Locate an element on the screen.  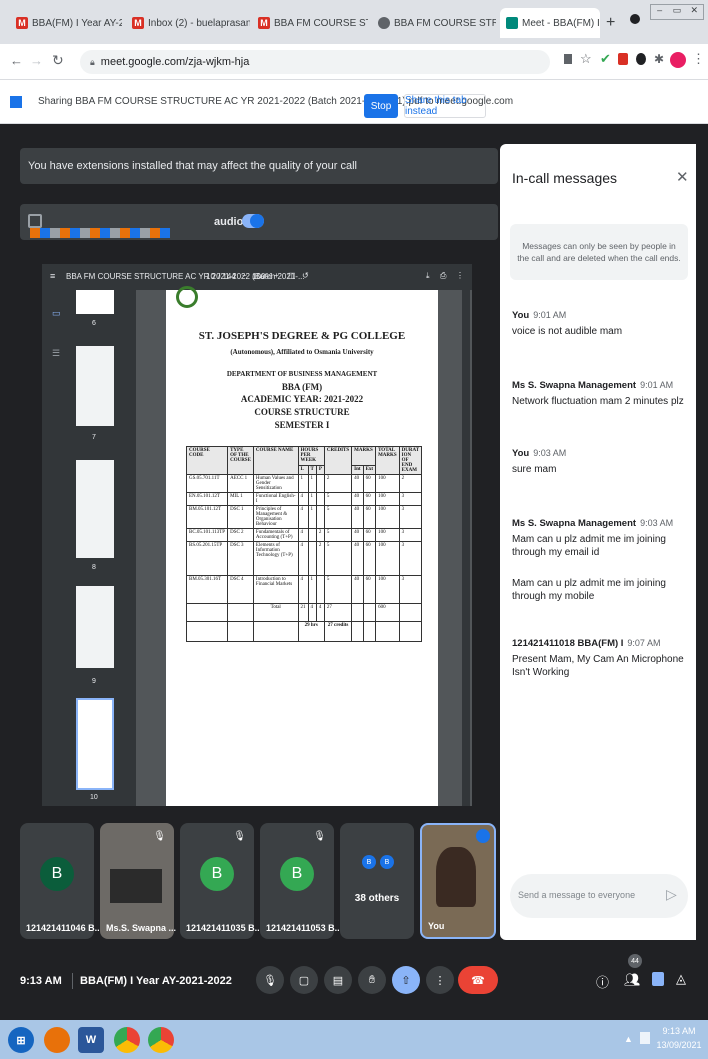
tab-course-structure-pdf: BBA FM COURSE STRU ✕ is located at coordinates (434, 23).